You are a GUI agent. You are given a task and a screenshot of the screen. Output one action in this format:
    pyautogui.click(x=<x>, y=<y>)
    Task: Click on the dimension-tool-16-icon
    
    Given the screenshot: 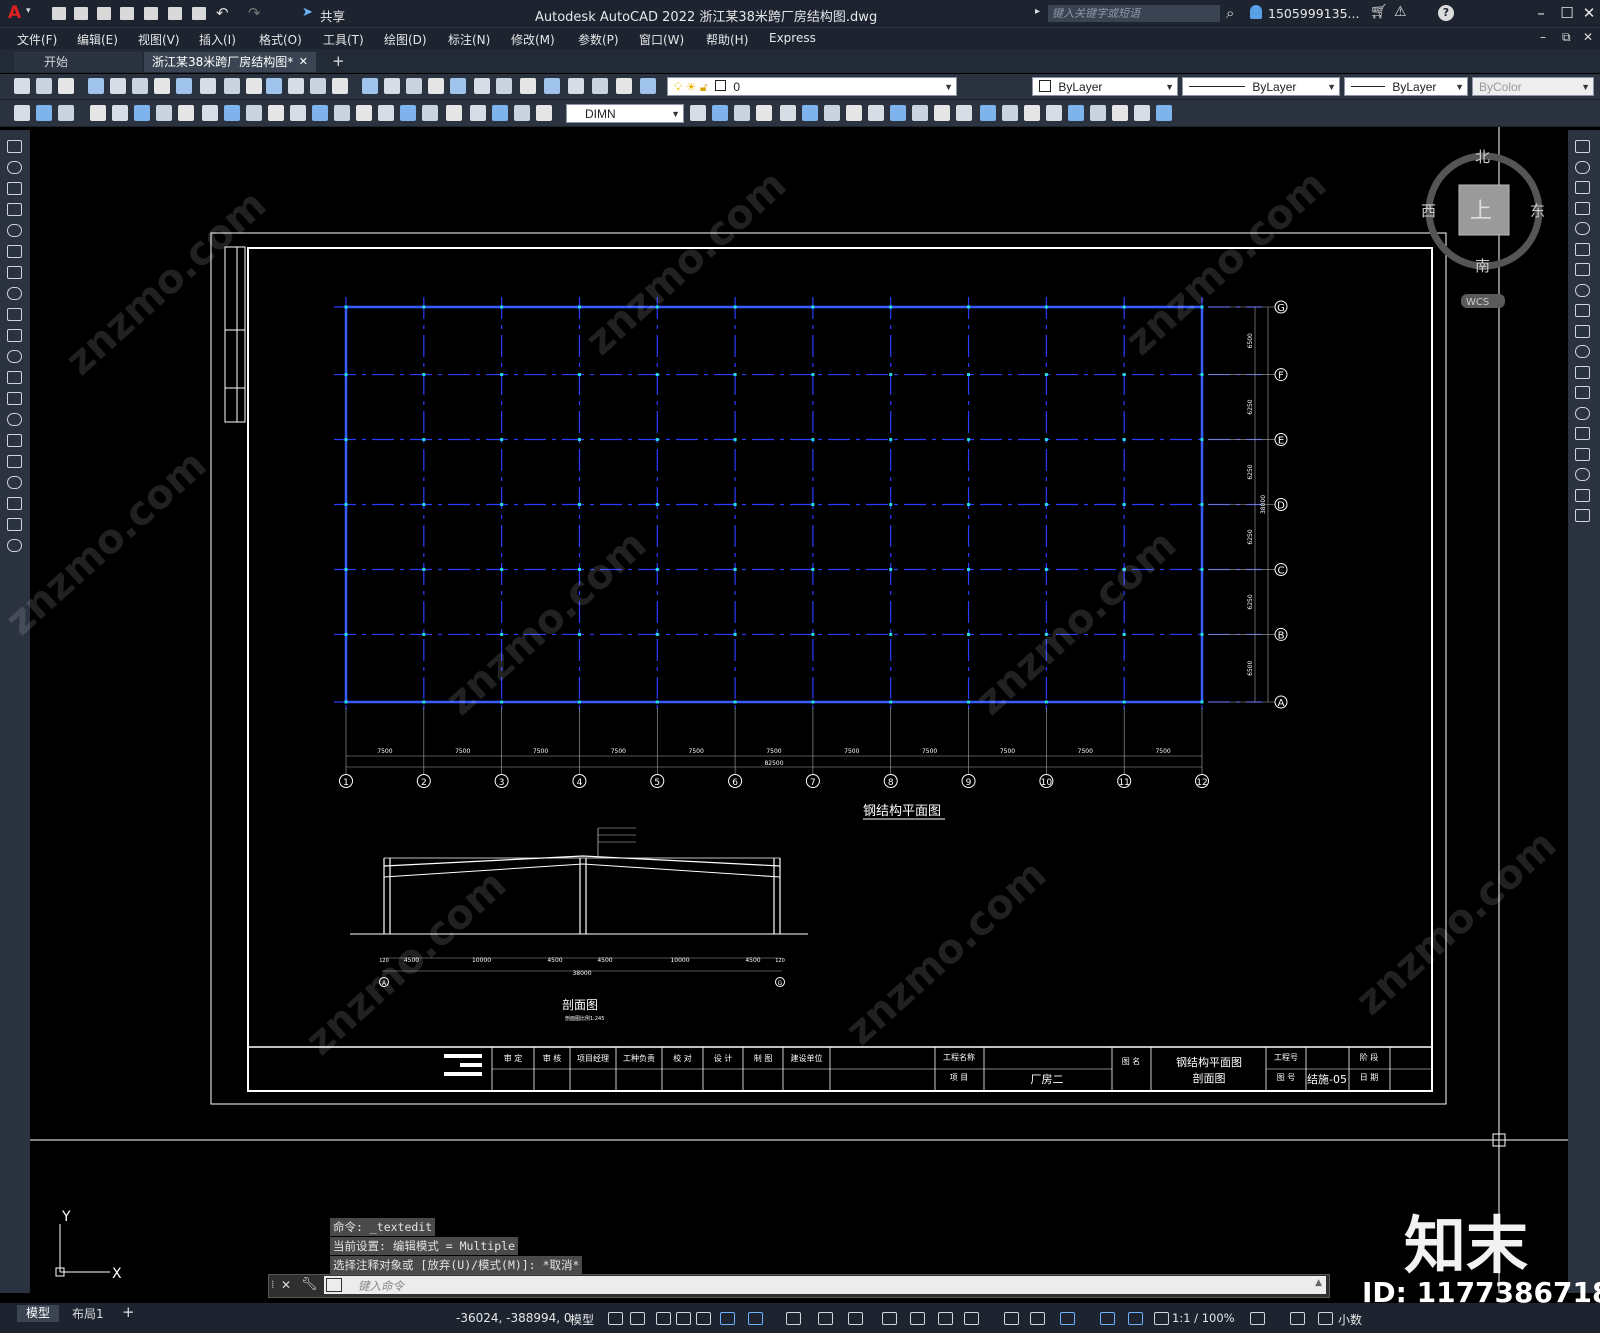 What is the action you would take?
    pyautogui.click(x=364, y=113)
    